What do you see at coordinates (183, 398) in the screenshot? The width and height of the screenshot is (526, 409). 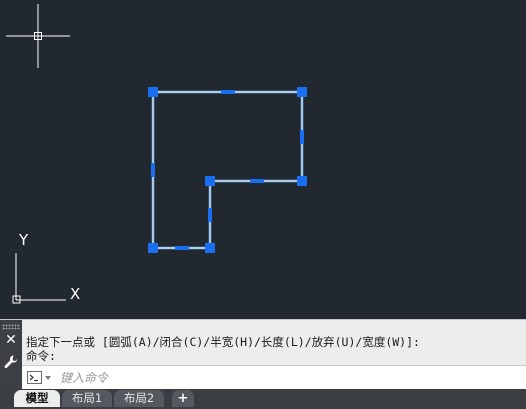 I see `add-layout-button: +` at bounding box center [183, 398].